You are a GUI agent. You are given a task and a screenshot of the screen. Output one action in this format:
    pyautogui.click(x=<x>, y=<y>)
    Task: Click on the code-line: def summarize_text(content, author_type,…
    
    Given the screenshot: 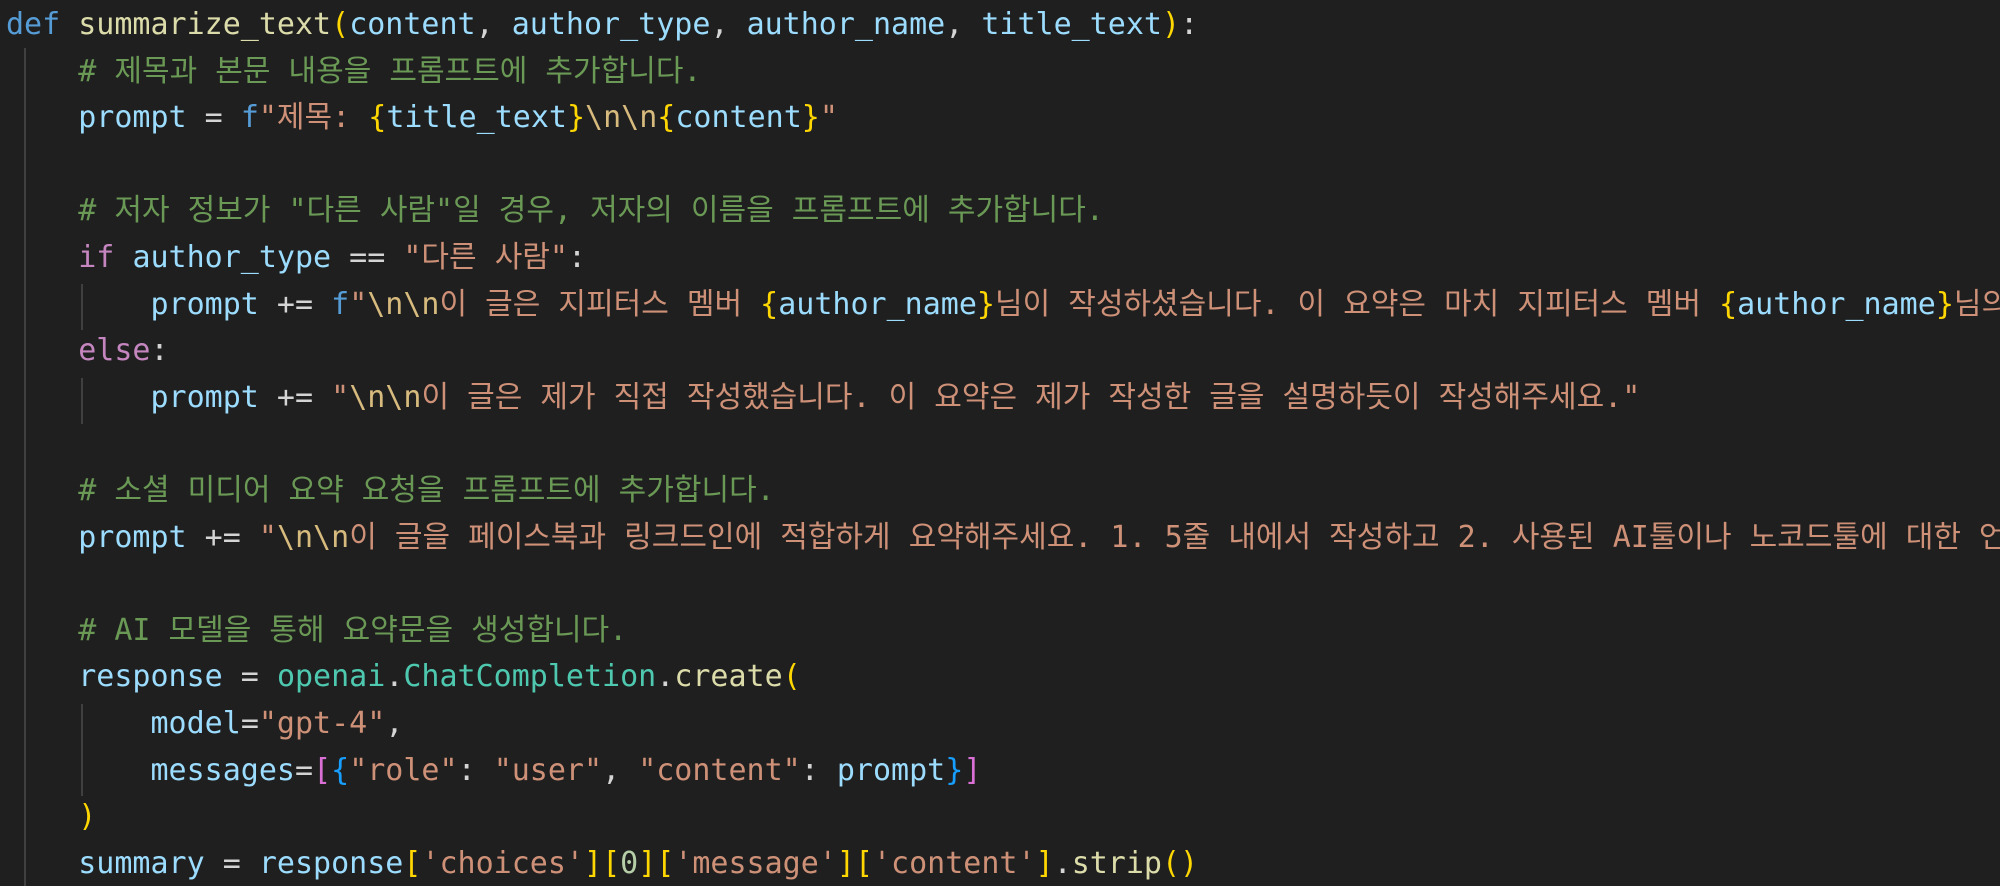 What is the action you would take?
    pyautogui.click(x=602, y=25)
    